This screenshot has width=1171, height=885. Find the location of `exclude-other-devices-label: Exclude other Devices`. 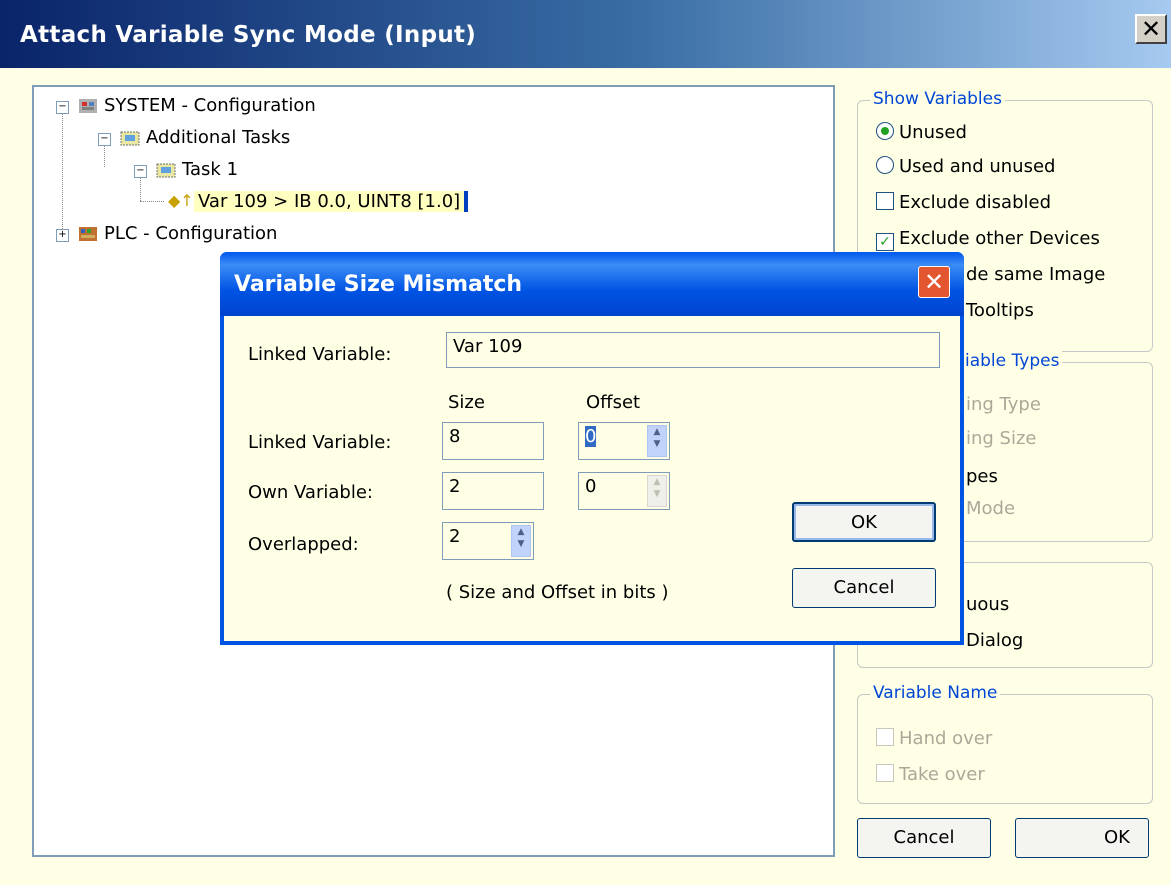

exclude-other-devices-label: Exclude other Devices is located at coordinates (999, 238).